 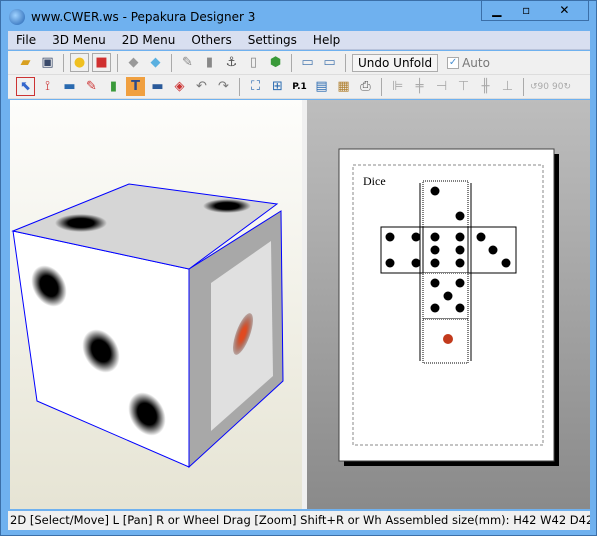 I want to click on app-logo-icon, so click(x=17, y=17).